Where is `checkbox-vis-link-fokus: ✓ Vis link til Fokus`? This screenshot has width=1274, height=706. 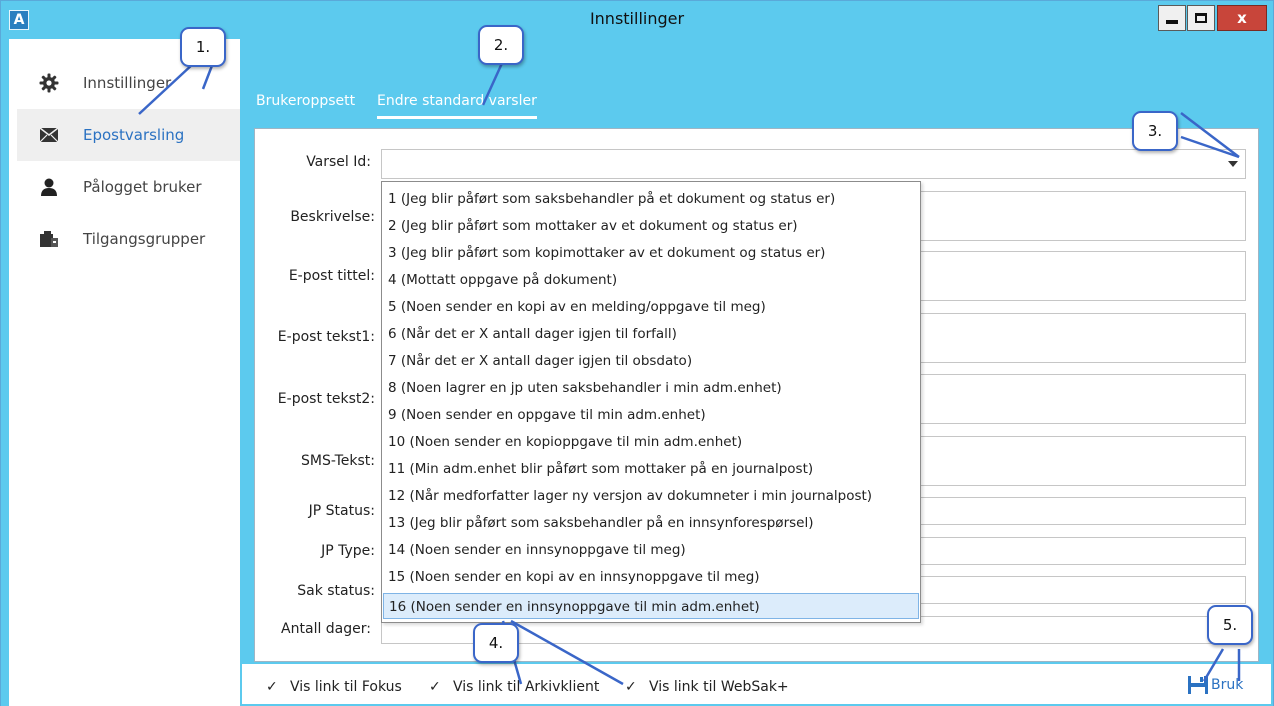
checkbox-vis-link-fokus: ✓ Vis link til Fokus is located at coordinates (334, 687).